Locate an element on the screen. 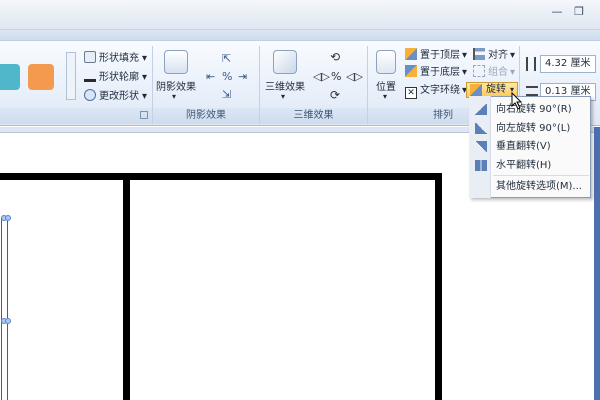  tilt-up-icon: ⟲ is located at coordinates (335, 57).